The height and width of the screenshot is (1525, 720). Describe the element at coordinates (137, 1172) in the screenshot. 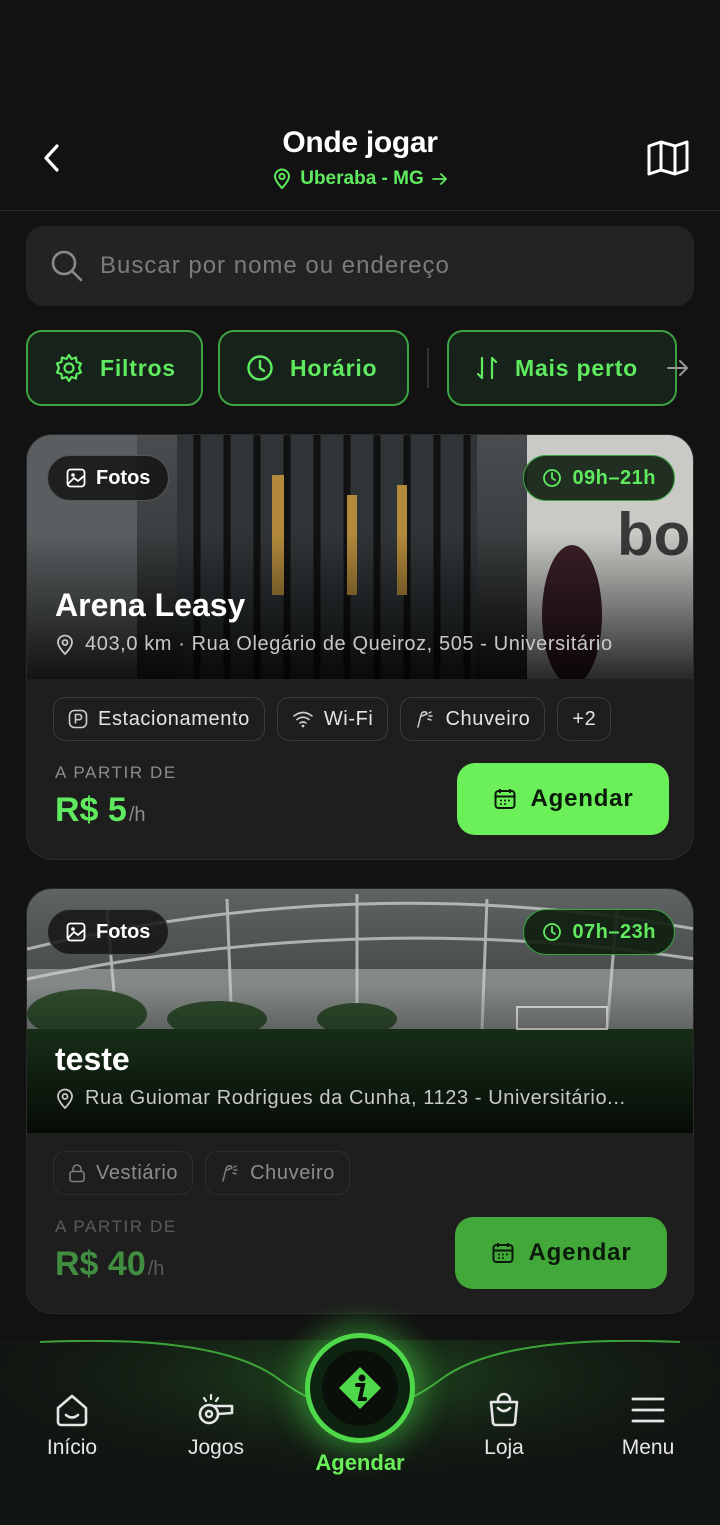

I see `amenity-label: Vestiário` at that location.